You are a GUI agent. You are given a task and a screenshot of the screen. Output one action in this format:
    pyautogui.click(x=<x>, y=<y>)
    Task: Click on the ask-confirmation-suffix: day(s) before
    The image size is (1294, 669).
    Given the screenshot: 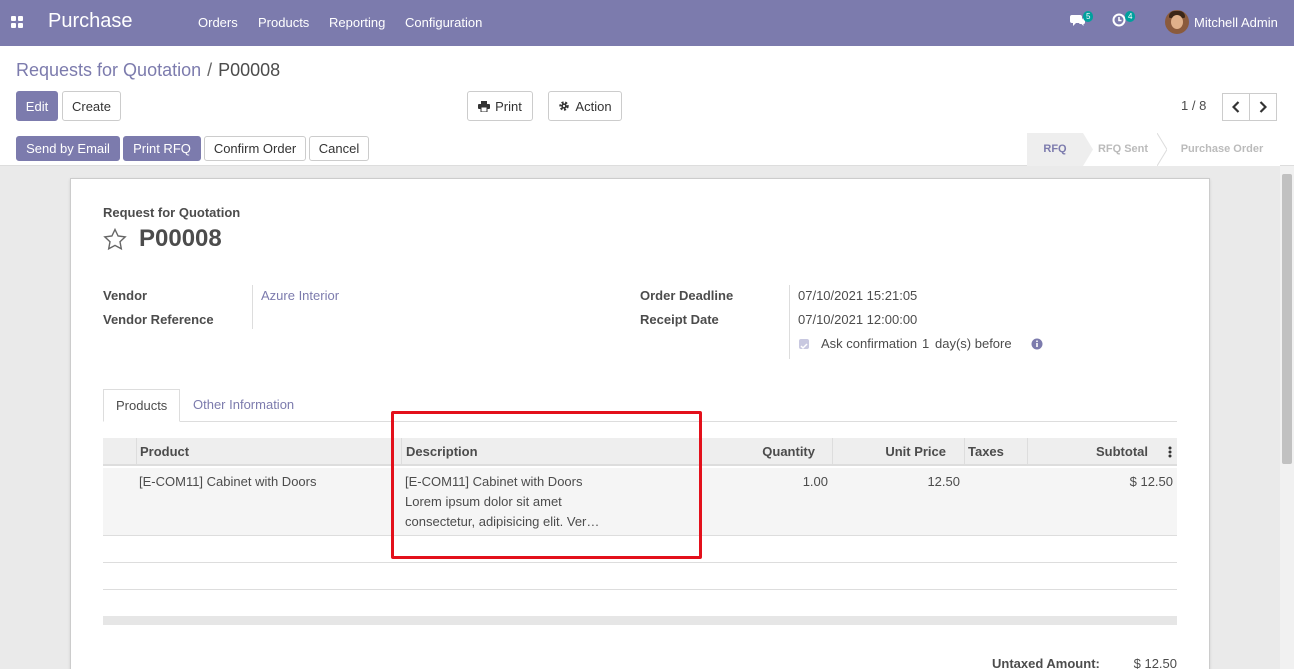 What is the action you would take?
    pyautogui.click(x=973, y=343)
    